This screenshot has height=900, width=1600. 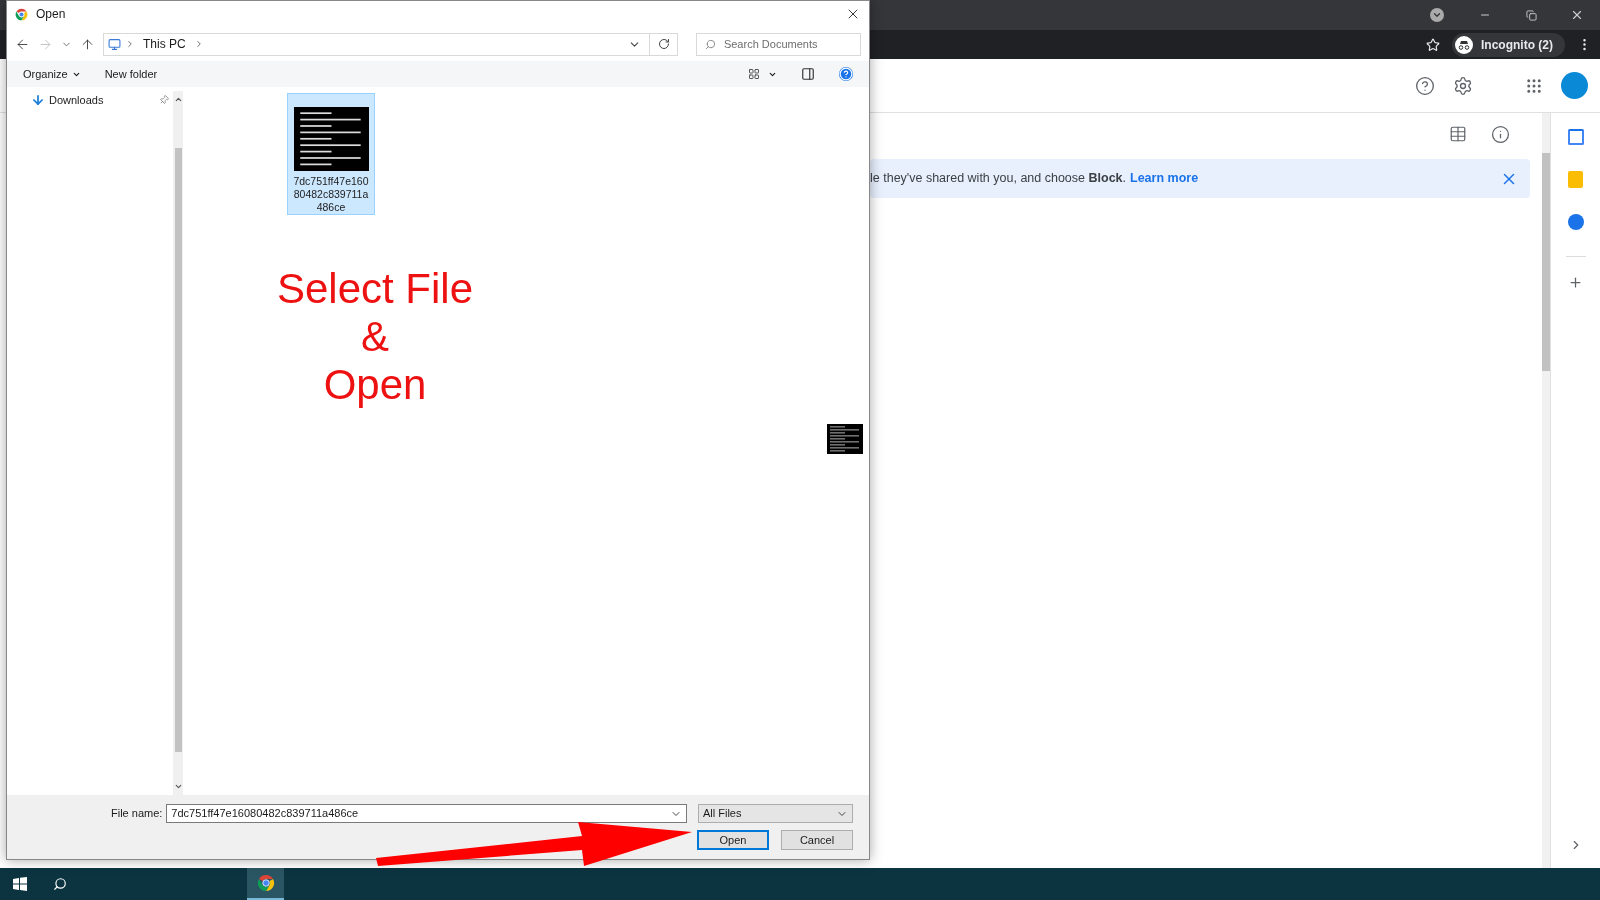 I want to click on preview-pane-button, so click(x=808, y=74).